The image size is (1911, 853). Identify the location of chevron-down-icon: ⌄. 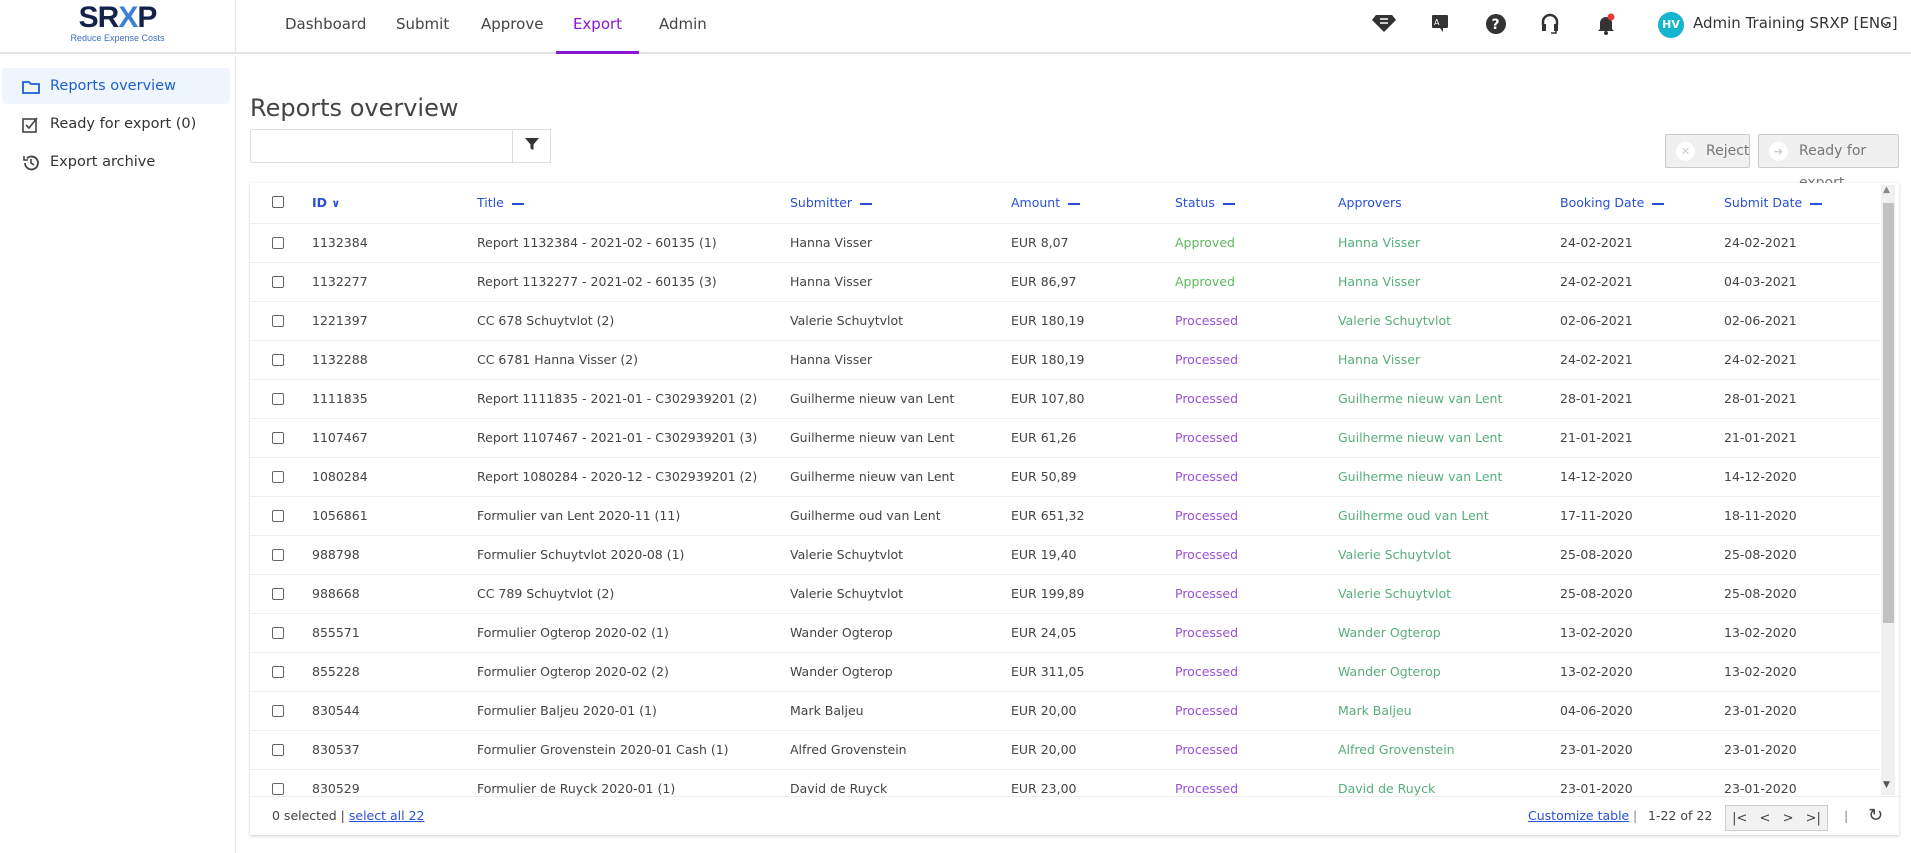
(1886, 22).